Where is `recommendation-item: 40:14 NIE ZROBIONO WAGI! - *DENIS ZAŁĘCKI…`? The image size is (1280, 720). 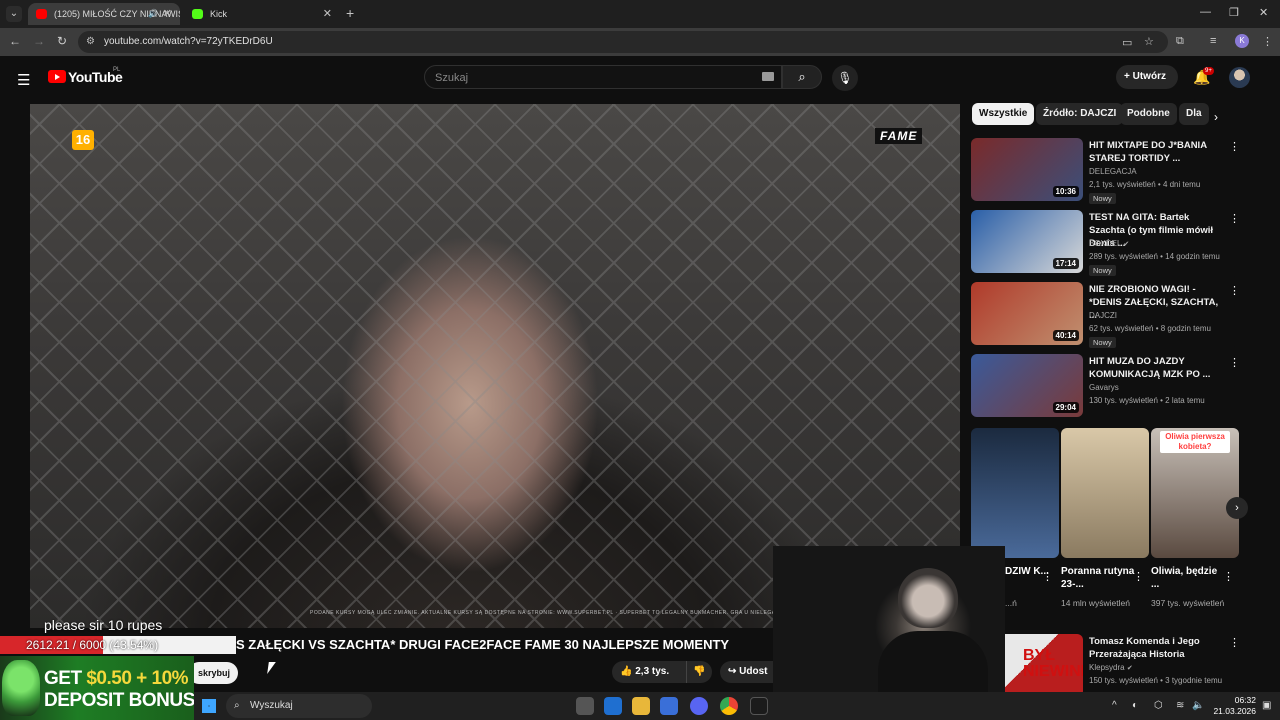
recommendation-item: 40:14 NIE ZROBIONO WAGI! - *DENIS ZAŁĘCKI… is located at coordinates (1106, 315).